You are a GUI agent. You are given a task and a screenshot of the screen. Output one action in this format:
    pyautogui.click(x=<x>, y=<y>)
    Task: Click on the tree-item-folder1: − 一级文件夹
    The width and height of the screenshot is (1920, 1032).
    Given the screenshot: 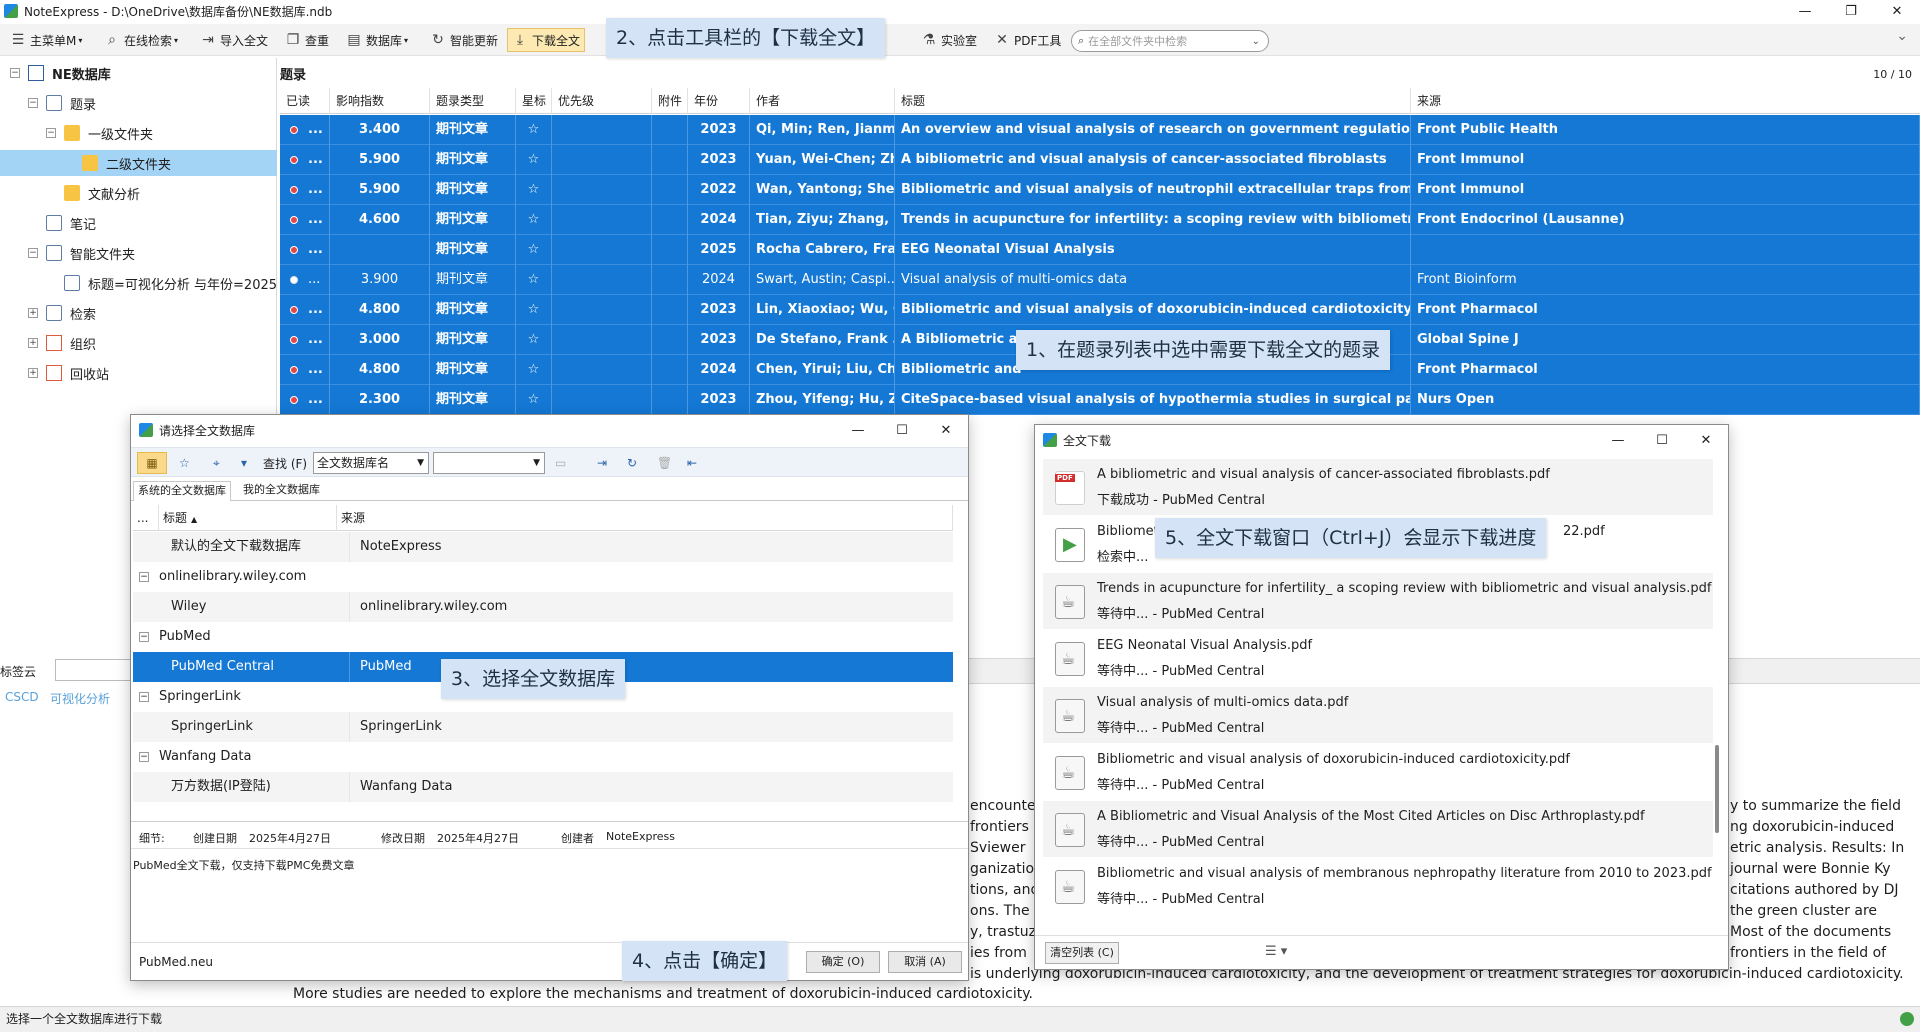 What is the action you would take?
    pyautogui.click(x=138, y=133)
    